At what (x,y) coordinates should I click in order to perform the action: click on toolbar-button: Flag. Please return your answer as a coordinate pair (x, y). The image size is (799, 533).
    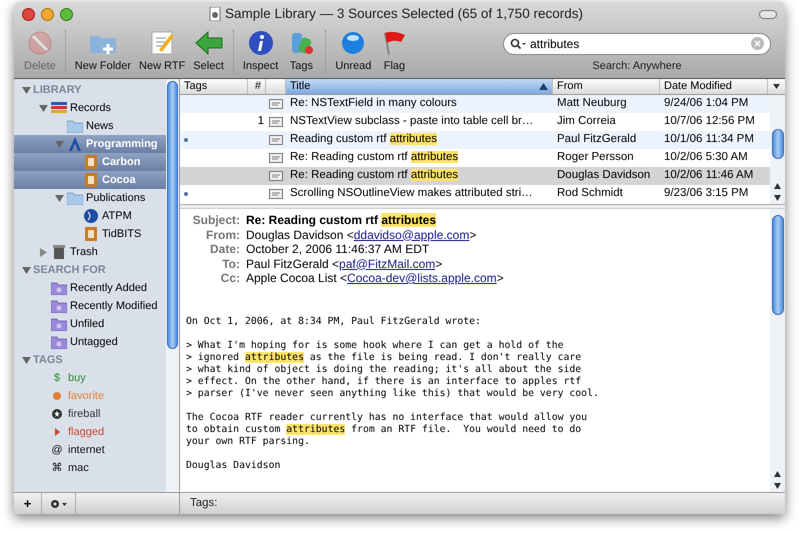
    Looking at the image, I should click on (394, 52).